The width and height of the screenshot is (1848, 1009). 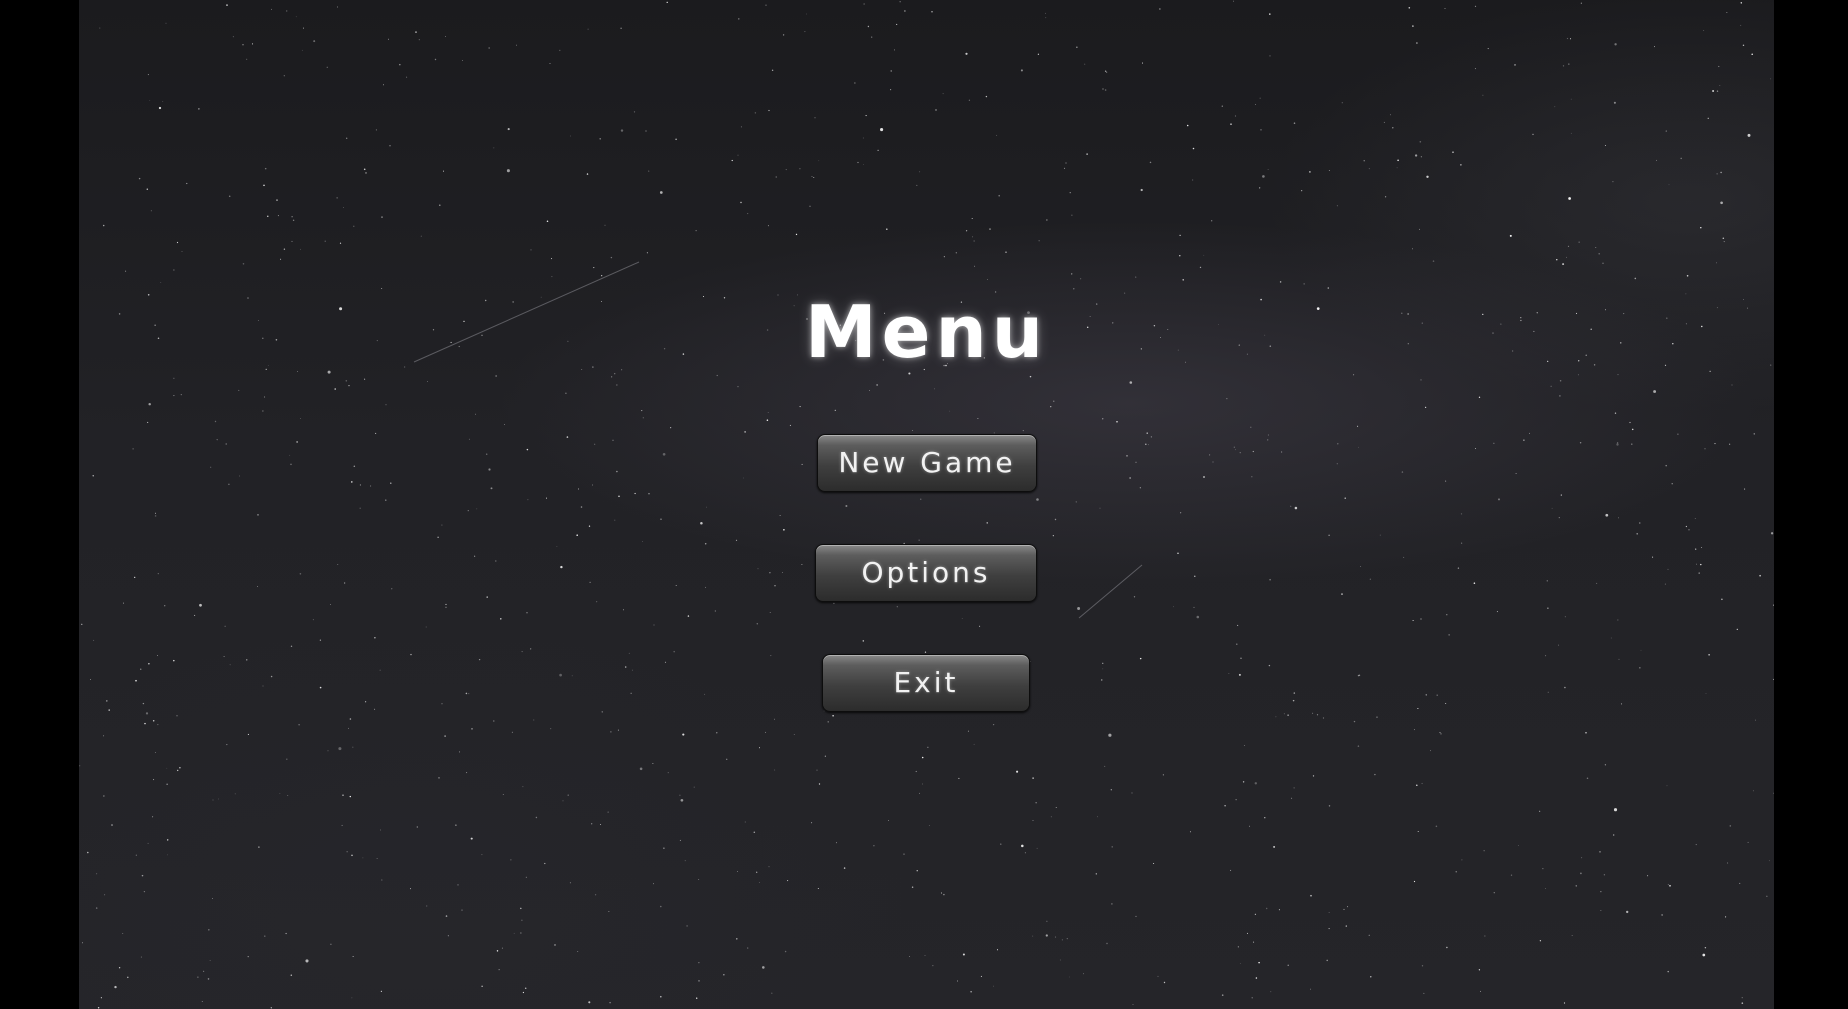 I want to click on options-button: Options, so click(x=926, y=573).